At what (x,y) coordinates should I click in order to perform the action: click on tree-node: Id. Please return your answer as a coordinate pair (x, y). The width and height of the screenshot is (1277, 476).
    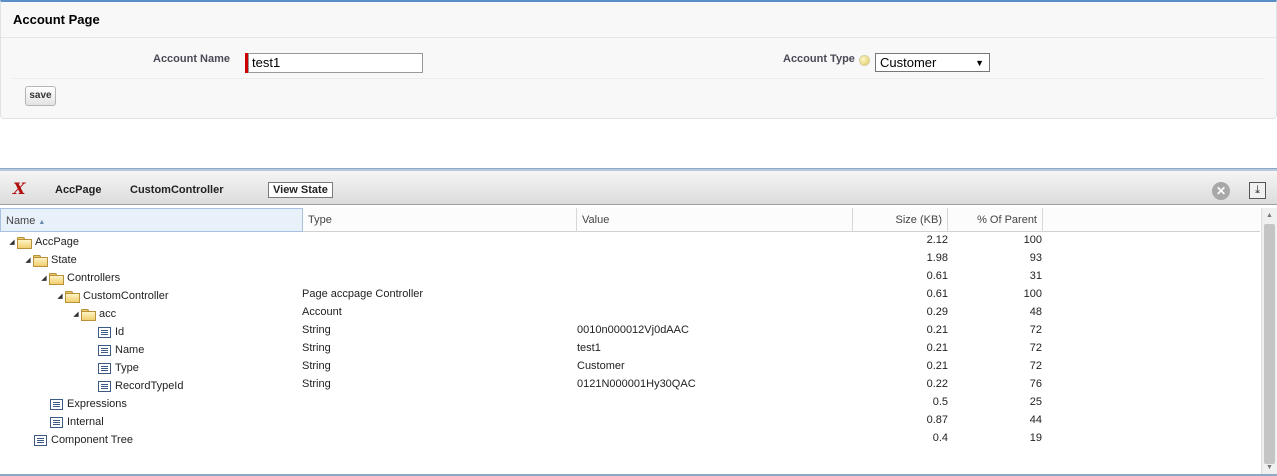
    Looking at the image, I should click on (105, 332).